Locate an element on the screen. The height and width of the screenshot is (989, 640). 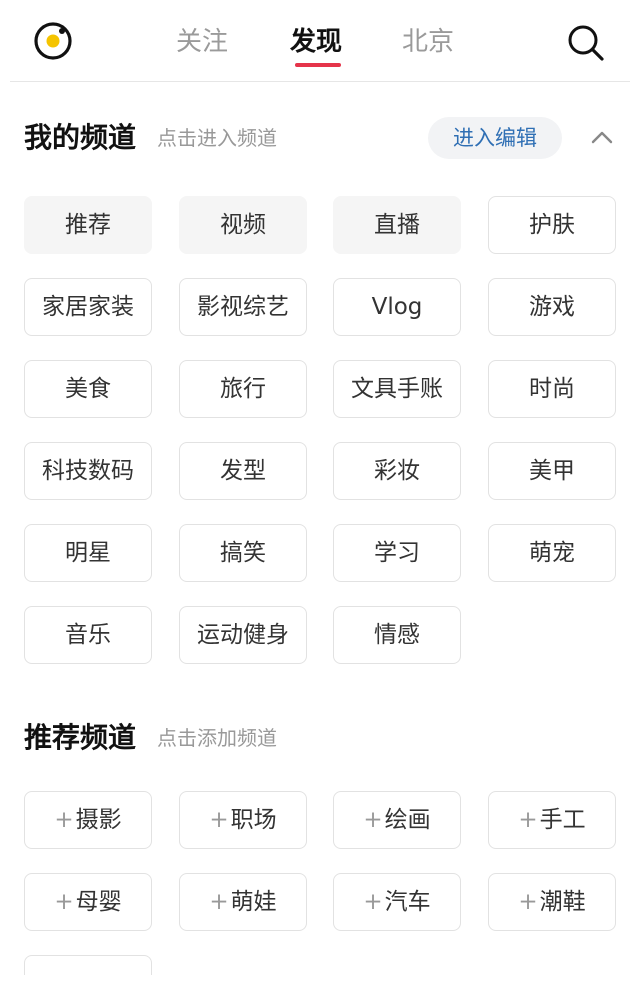
recommended-channels-hint: 点击添加频道 is located at coordinates (217, 738).